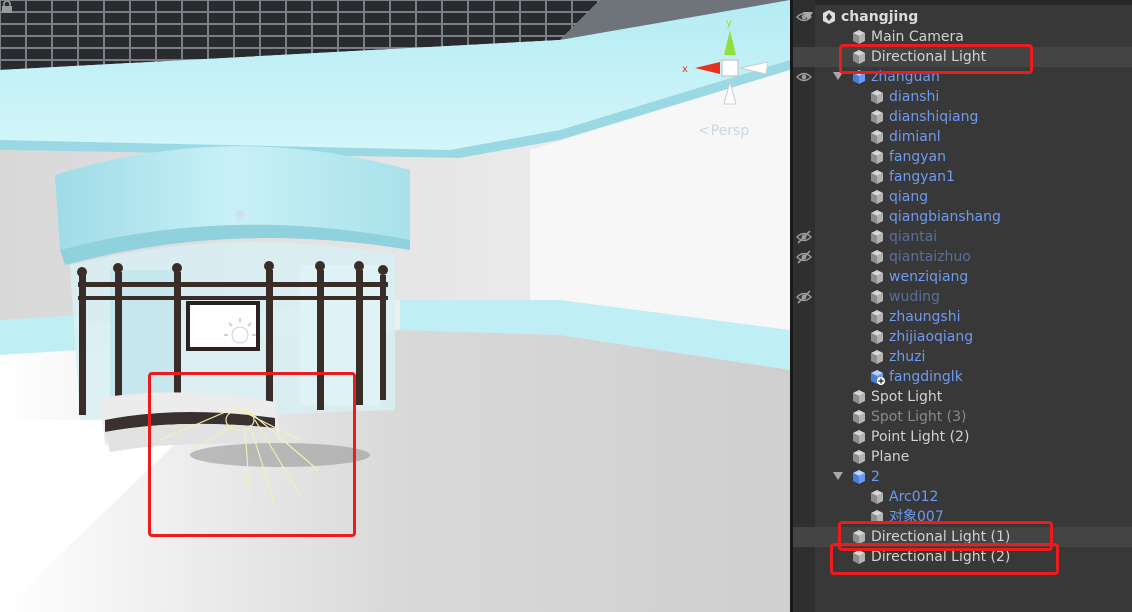 Image resolution: width=1132 pixels, height=612 pixels. Describe the element at coordinates (914, 497) in the screenshot. I see `hierarchy-item-label: Arc012` at that location.